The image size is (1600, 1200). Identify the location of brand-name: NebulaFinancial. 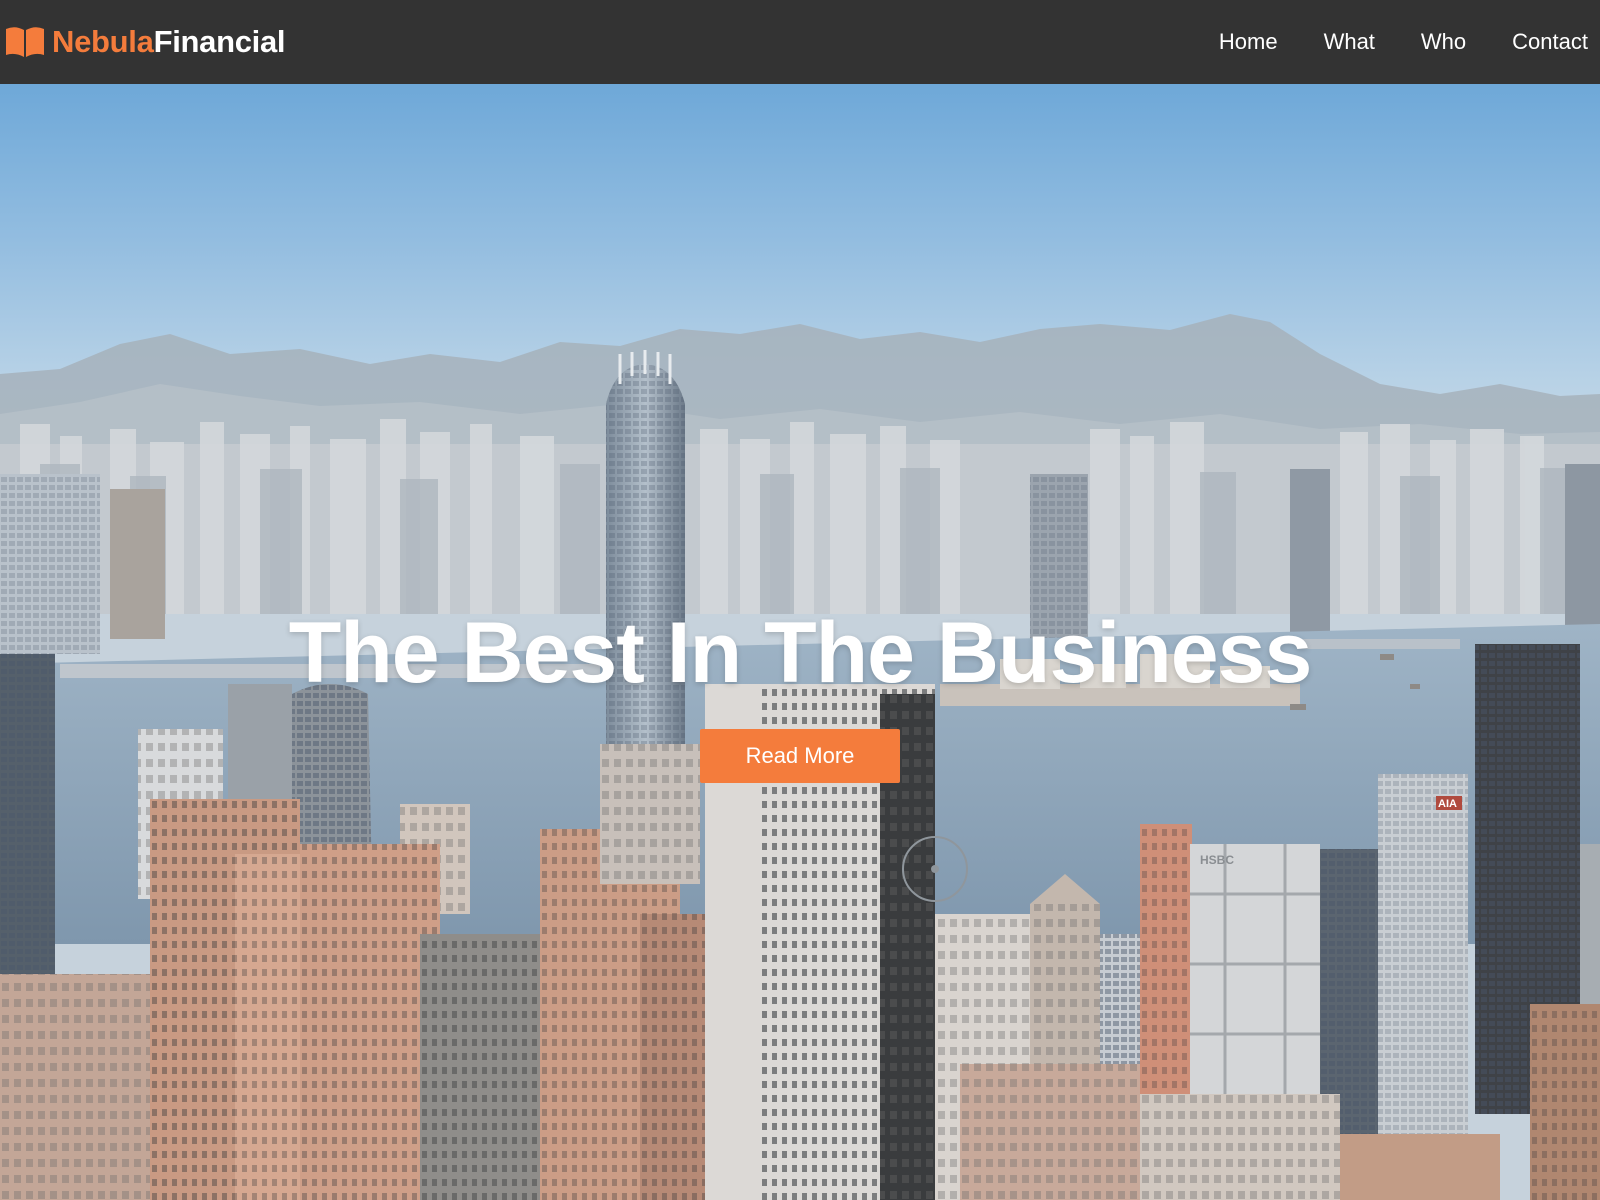
(169, 42).